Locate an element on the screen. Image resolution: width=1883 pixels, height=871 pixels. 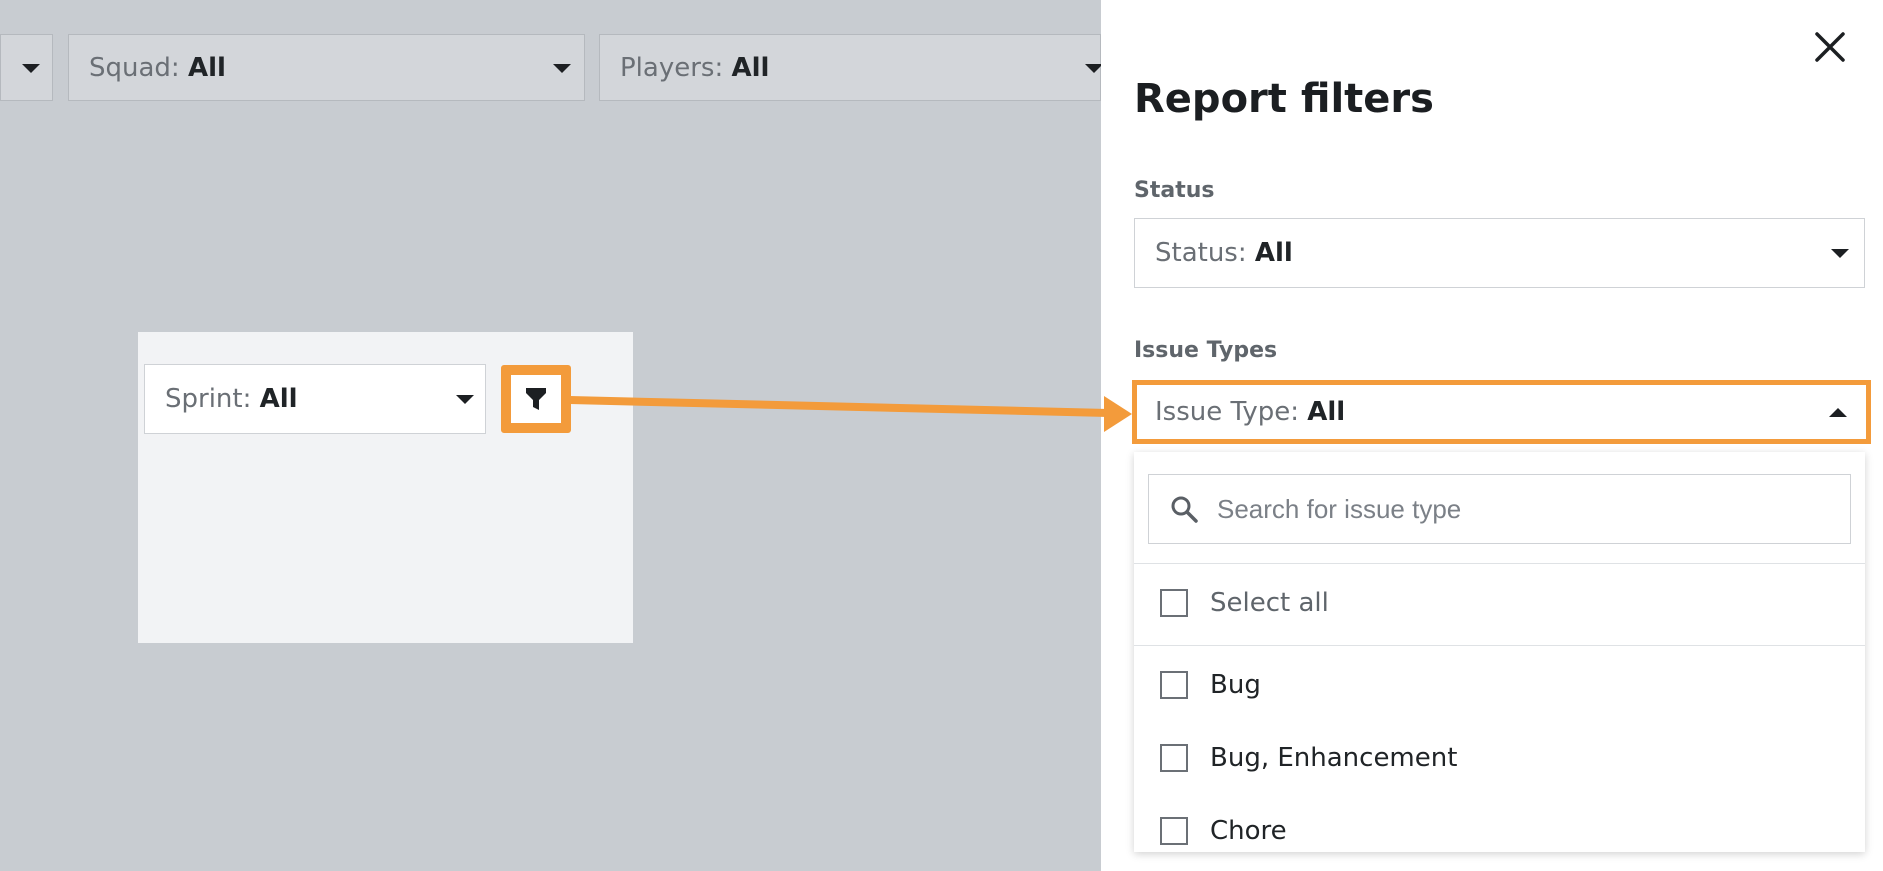
players-select: Players: All is located at coordinates (851, 67).